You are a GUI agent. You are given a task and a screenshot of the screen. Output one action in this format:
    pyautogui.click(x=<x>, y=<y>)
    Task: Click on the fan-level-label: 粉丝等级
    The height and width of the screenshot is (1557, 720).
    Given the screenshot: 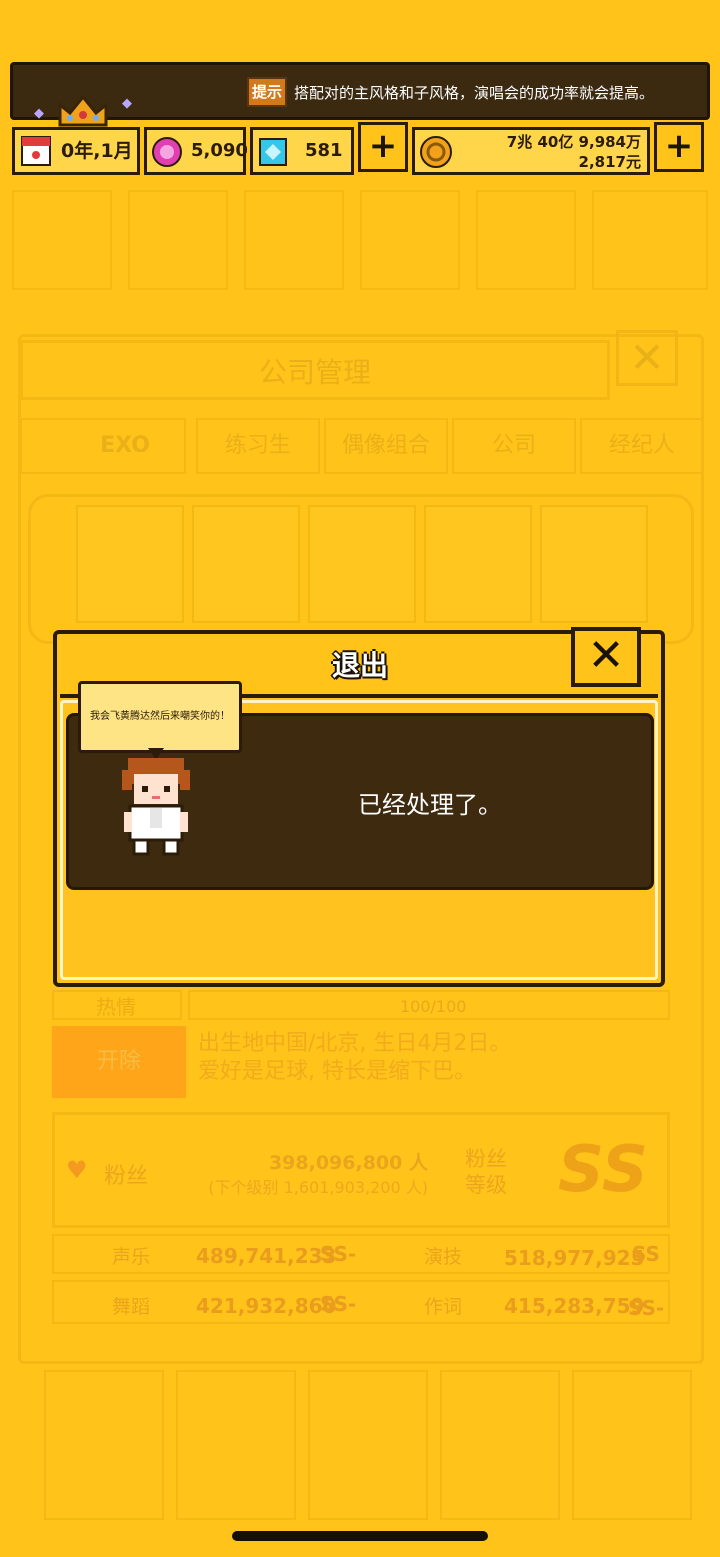 What is the action you would take?
    pyautogui.click(x=486, y=1172)
    